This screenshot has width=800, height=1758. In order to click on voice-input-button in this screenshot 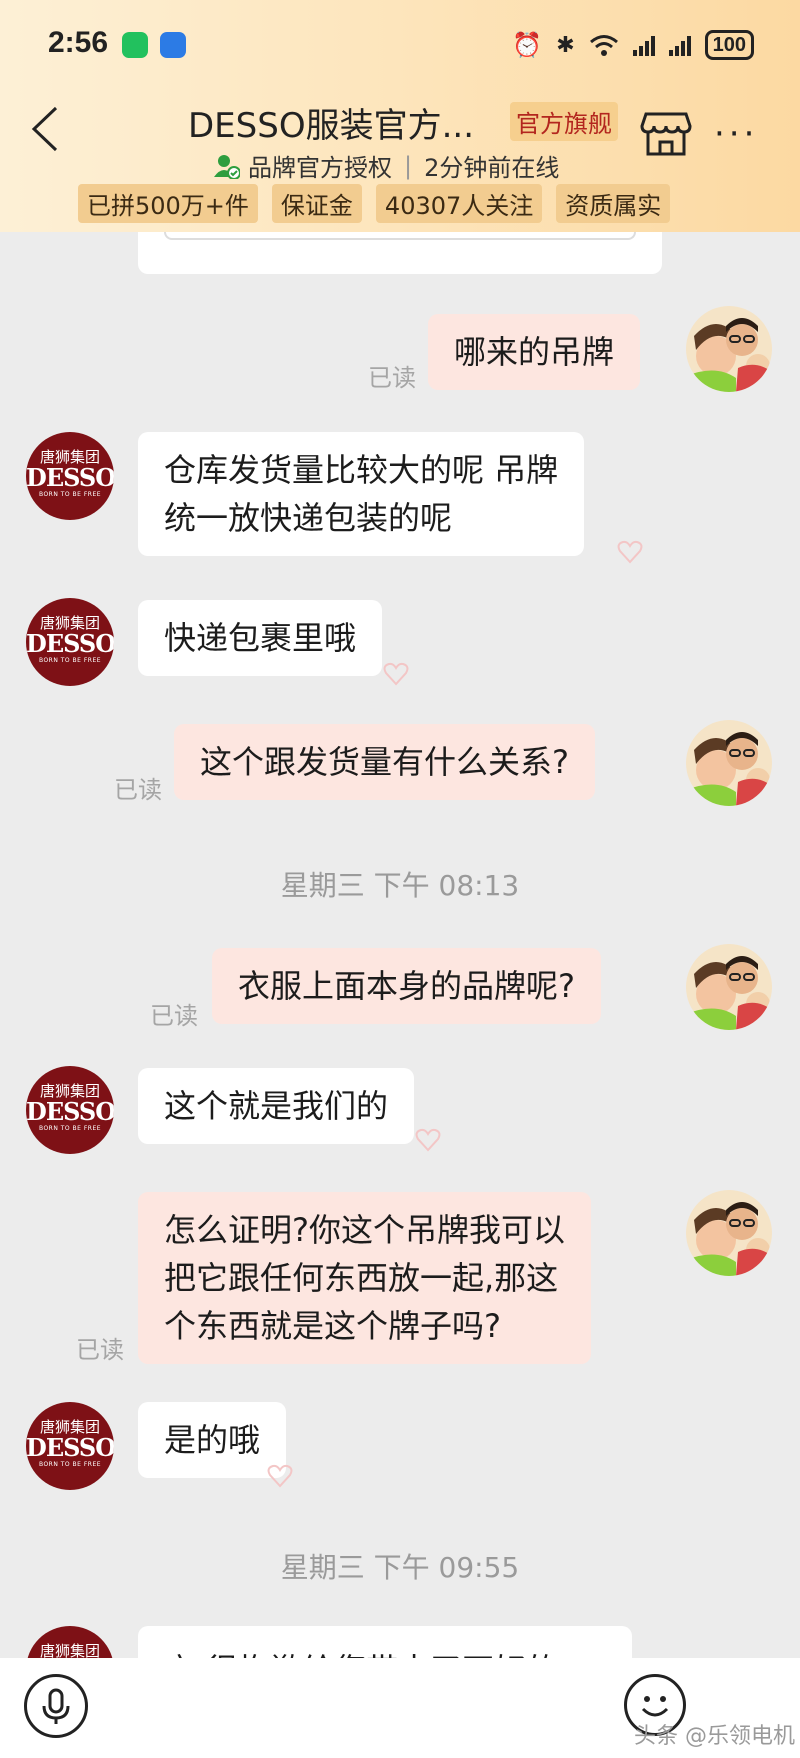, I will do `click(56, 1706)`.